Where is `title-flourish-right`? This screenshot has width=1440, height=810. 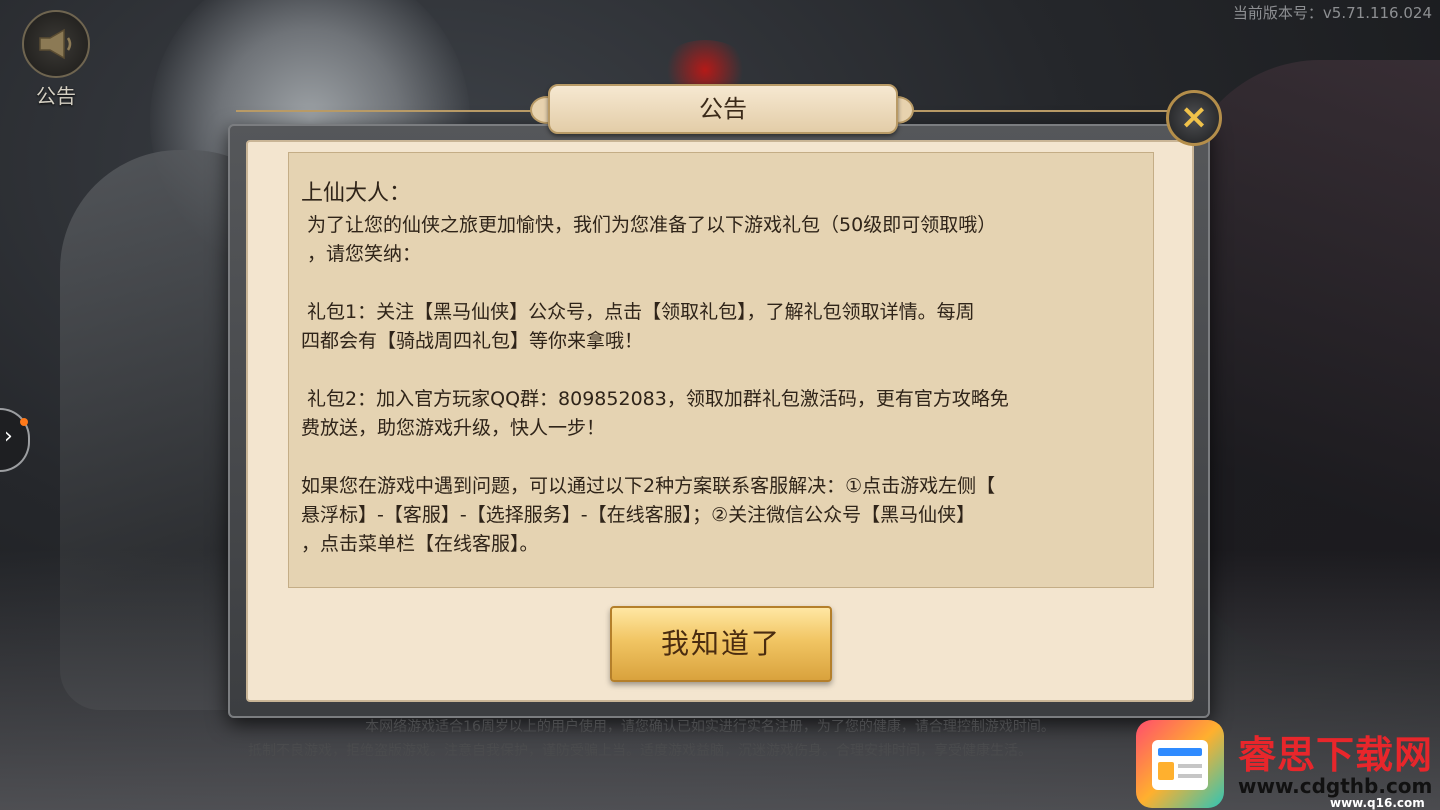
title-flourish-right is located at coordinates (1034, 111).